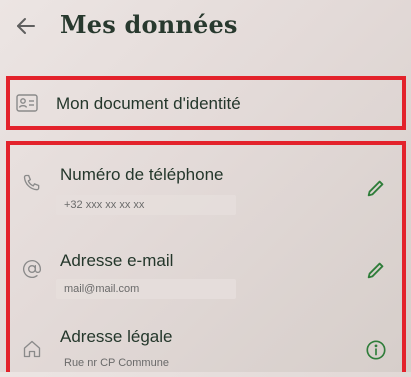  Describe the element at coordinates (32, 351) in the screenshot. I see `home-icon` at that location.